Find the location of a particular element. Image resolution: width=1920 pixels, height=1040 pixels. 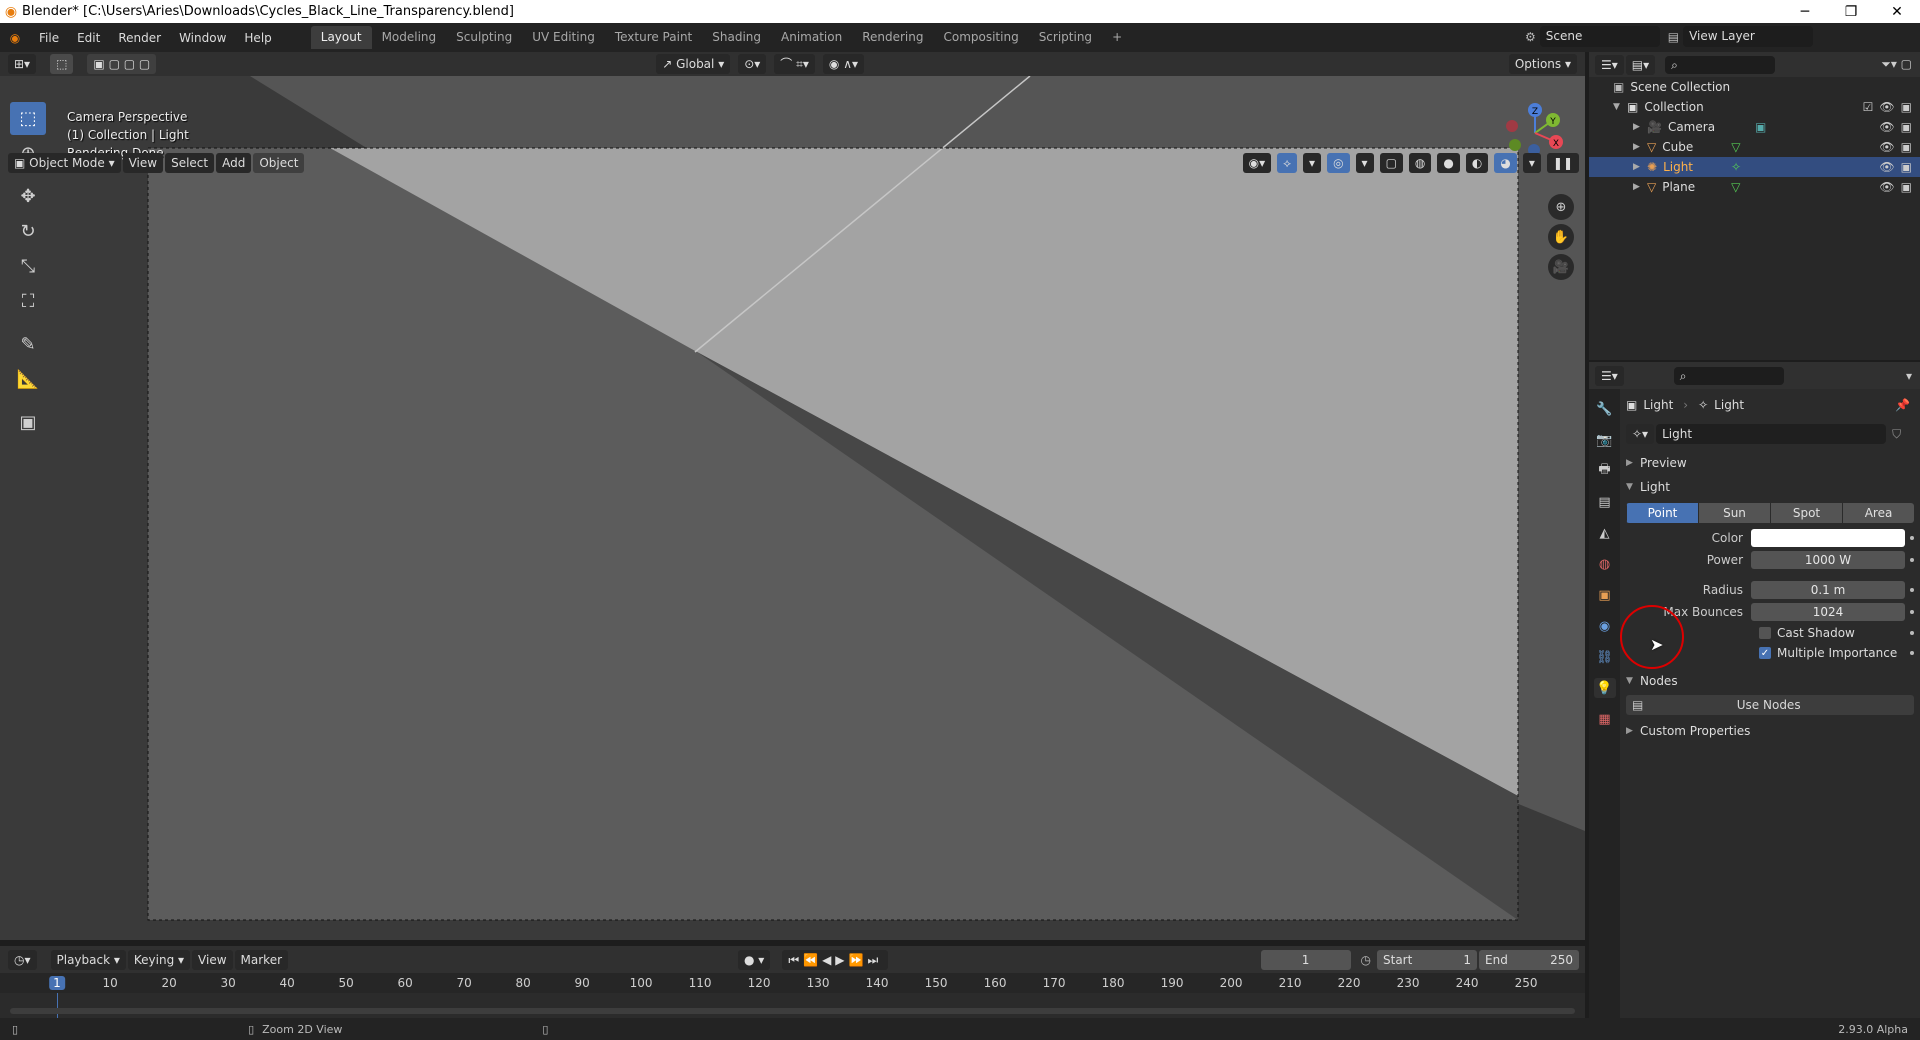

minimize-button: ─ is located at coordinates (1805, 12).